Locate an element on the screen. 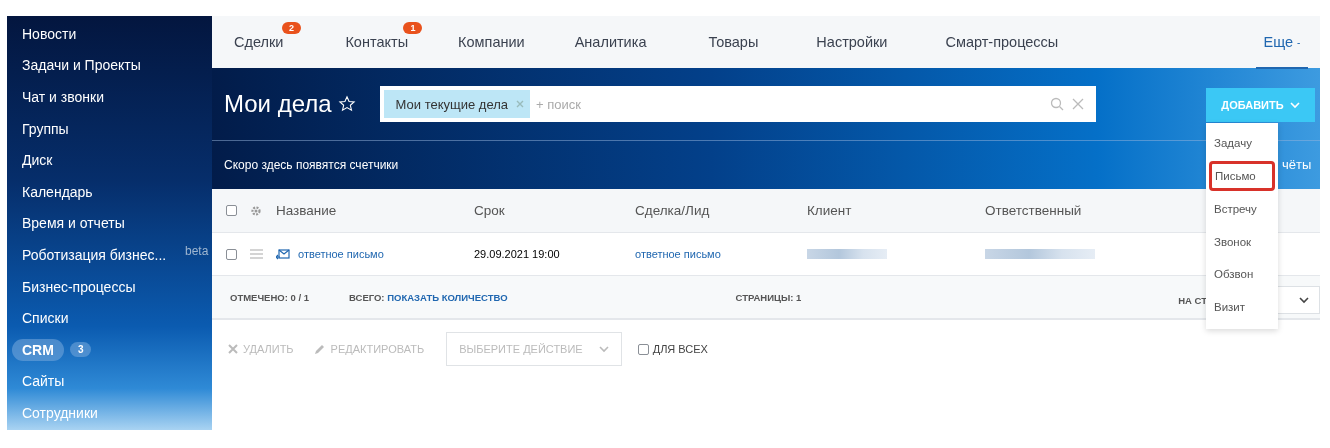  beta-tag: beta is located at coordinates (197, 251).